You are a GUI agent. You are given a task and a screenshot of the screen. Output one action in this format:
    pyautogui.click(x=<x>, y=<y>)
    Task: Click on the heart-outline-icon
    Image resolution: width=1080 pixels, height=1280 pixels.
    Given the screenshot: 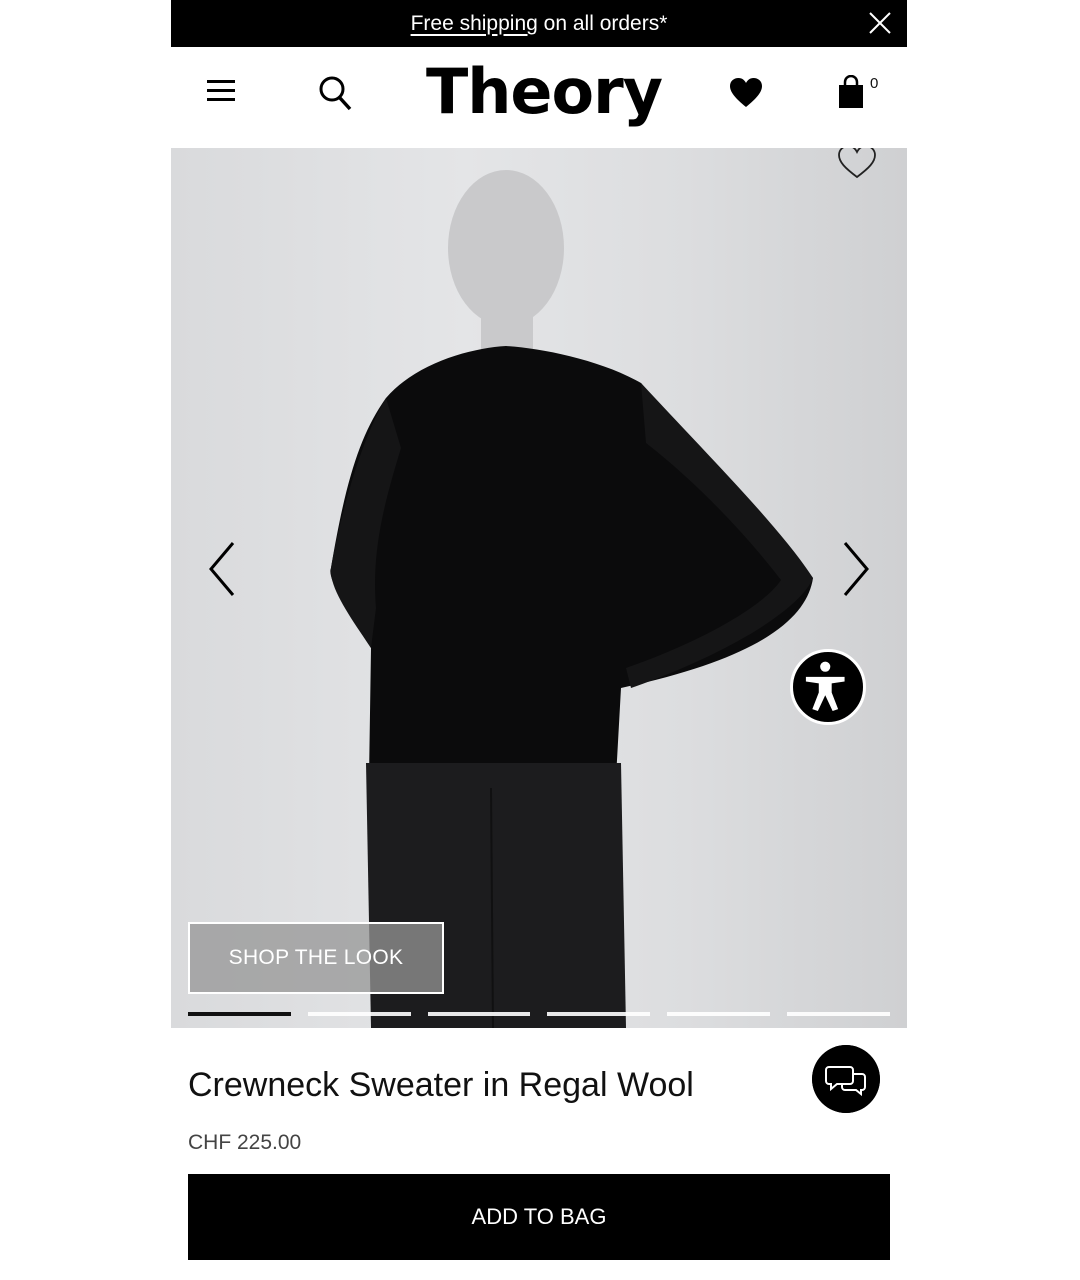 What is the action you would take?
    pyautogui.click(x=857, y=164)
    